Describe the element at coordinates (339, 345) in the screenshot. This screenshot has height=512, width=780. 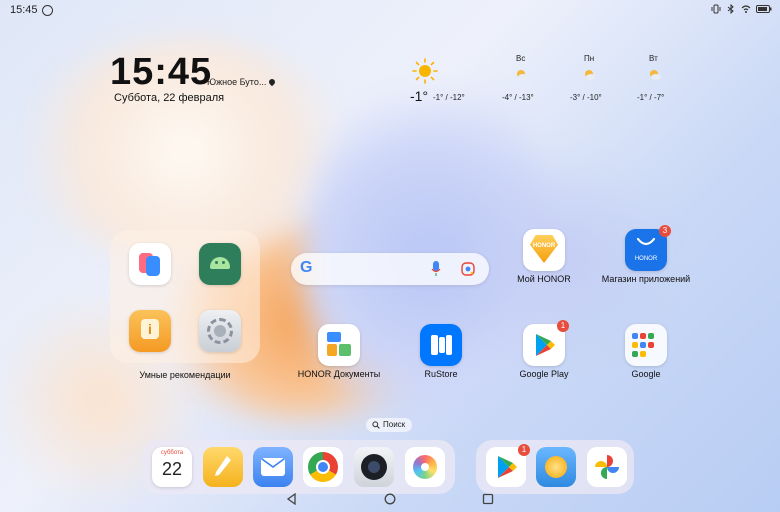
I see `honor-docs-icon` at that location.